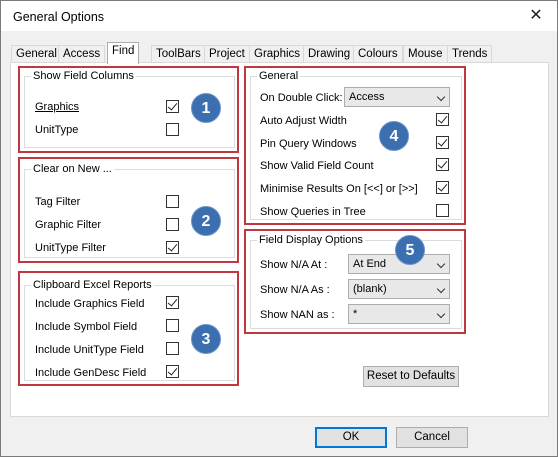 The height and width of the screenshot is (457, 558). Describe the element at coordinates (89, 350) in the screenshot. I see `include-unittype-field-label: Include UnitType Field` at that location.